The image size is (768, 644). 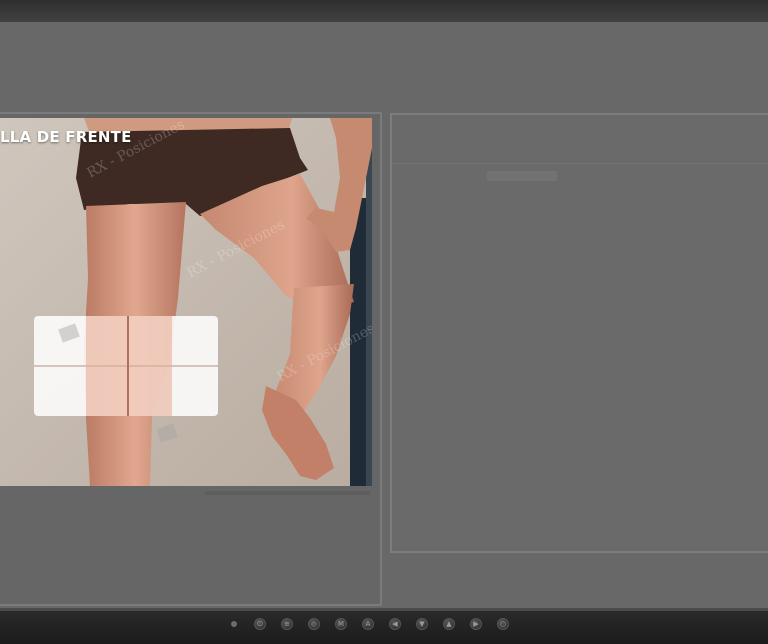 What do you see at coordinates (314, 624) in the screenshot?
I see `source-icon: ◇` at bounding box center [314, 624].